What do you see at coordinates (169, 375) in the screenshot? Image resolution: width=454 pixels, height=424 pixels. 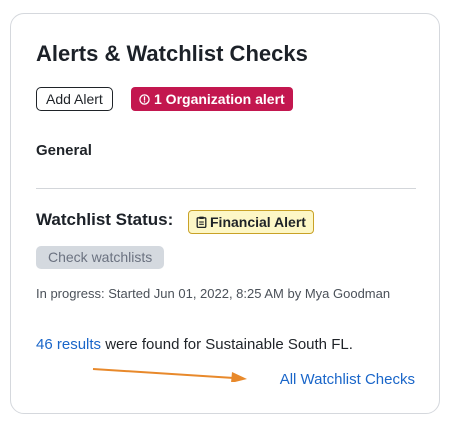 I see `annotation-arrow-icon` at bounding box center [169, 375].